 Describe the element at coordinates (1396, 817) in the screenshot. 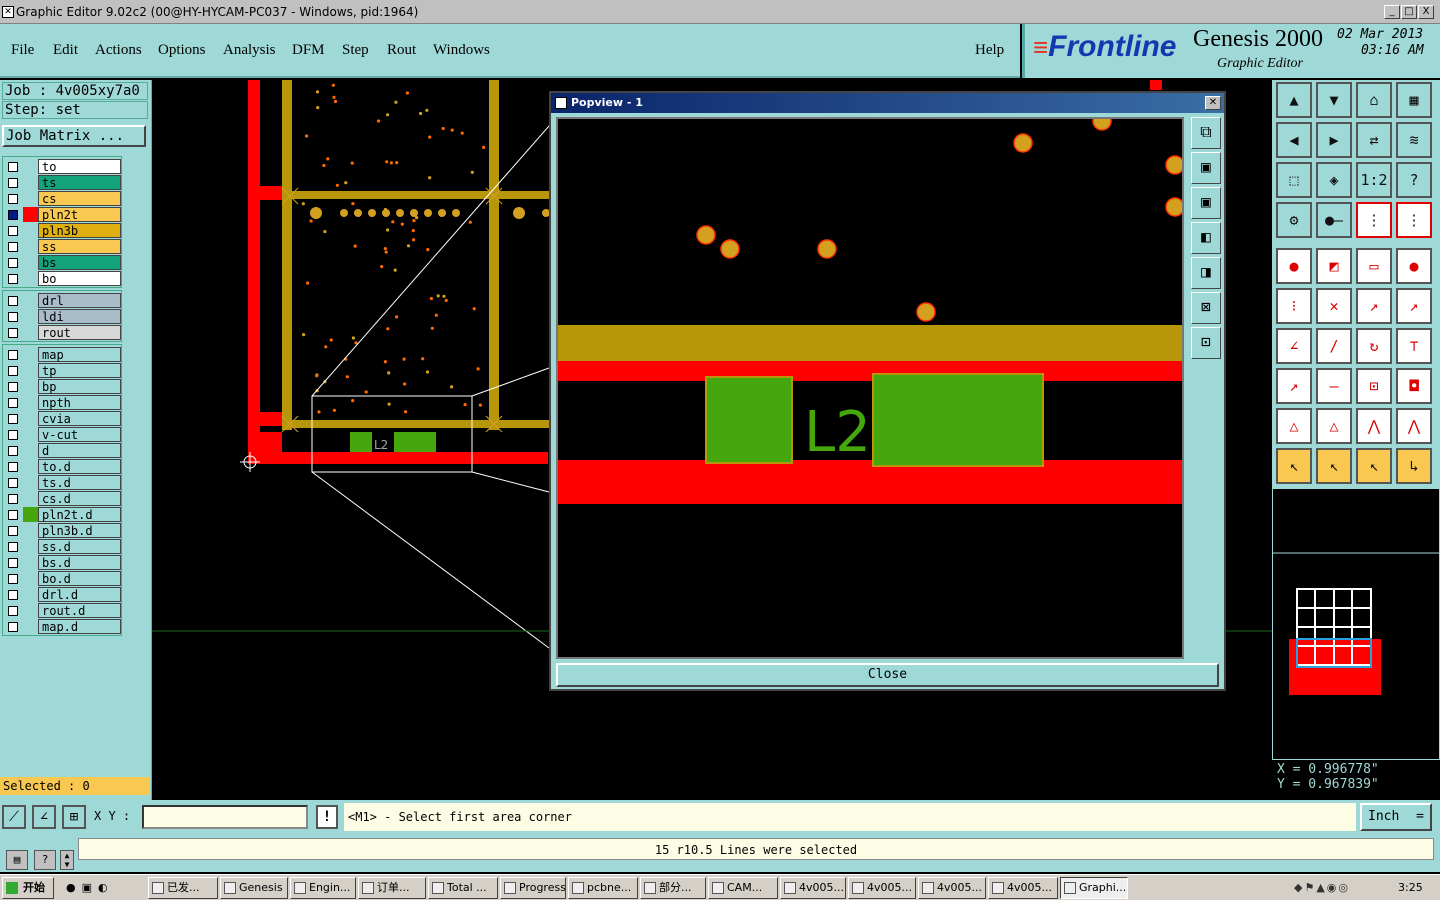

I see `units-selector: Inch =` at that location.